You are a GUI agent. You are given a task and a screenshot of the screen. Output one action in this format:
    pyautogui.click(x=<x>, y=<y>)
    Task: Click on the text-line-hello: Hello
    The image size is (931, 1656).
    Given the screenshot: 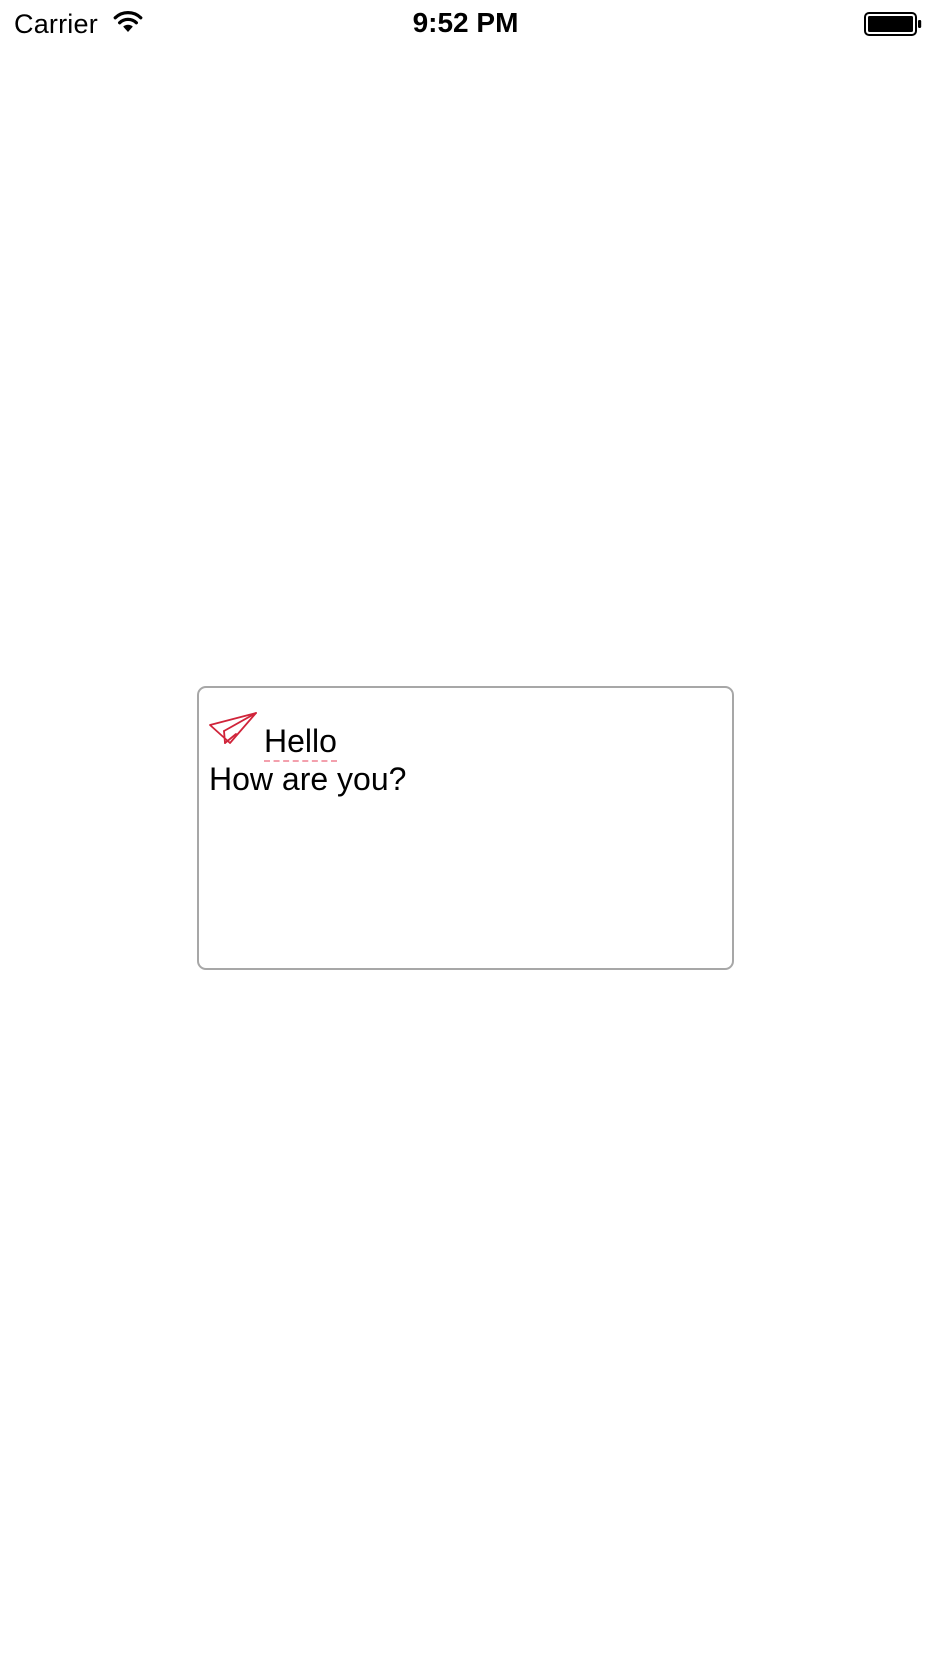 What is the action you would take?
    pyautogui.click(x=300, y=742)
    